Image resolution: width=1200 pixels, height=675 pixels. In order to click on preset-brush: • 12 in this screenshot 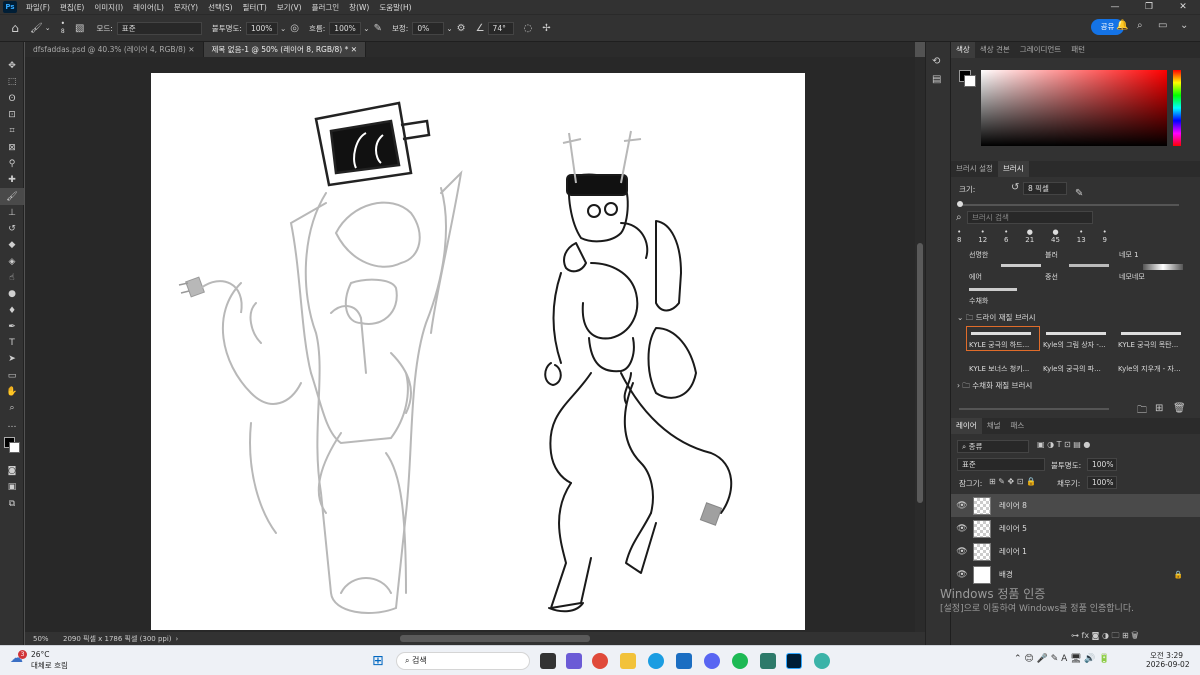, I will do `click(982, 238)`.